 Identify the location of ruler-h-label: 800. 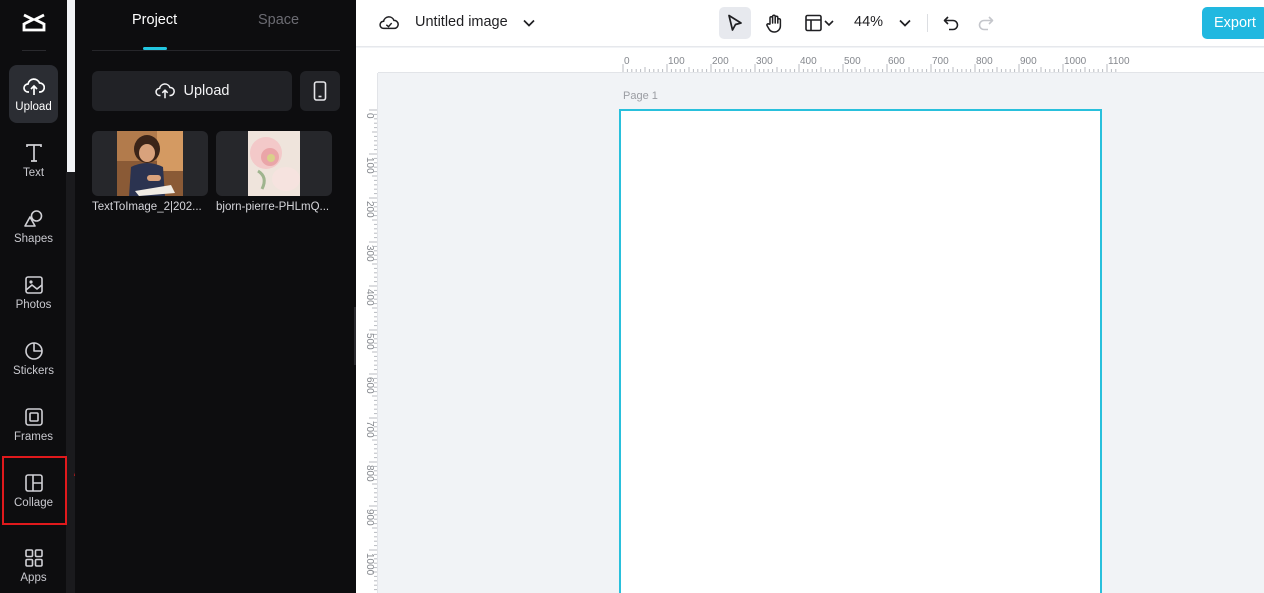
(984, 61).